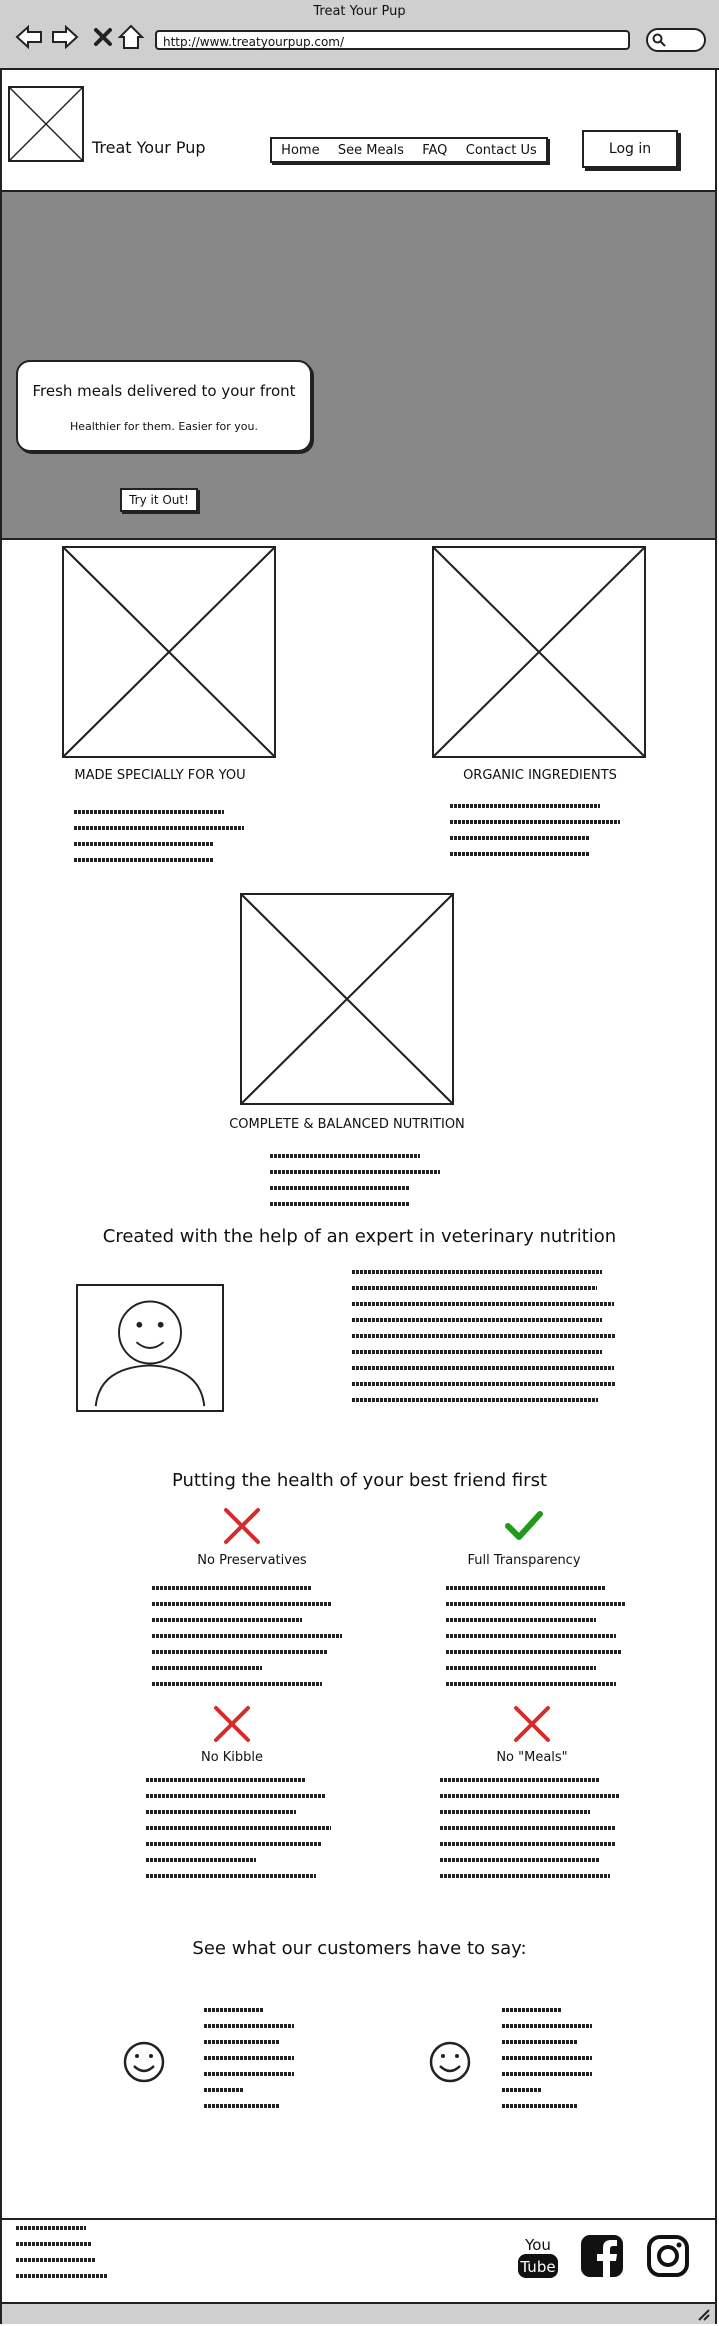 The height and width of the screenshot is (2326, 719). Describe the element at coordinates (409, 150) in the screenshot. I see `main-navigation: Home See Meals FAQ Contact Us` at that location.